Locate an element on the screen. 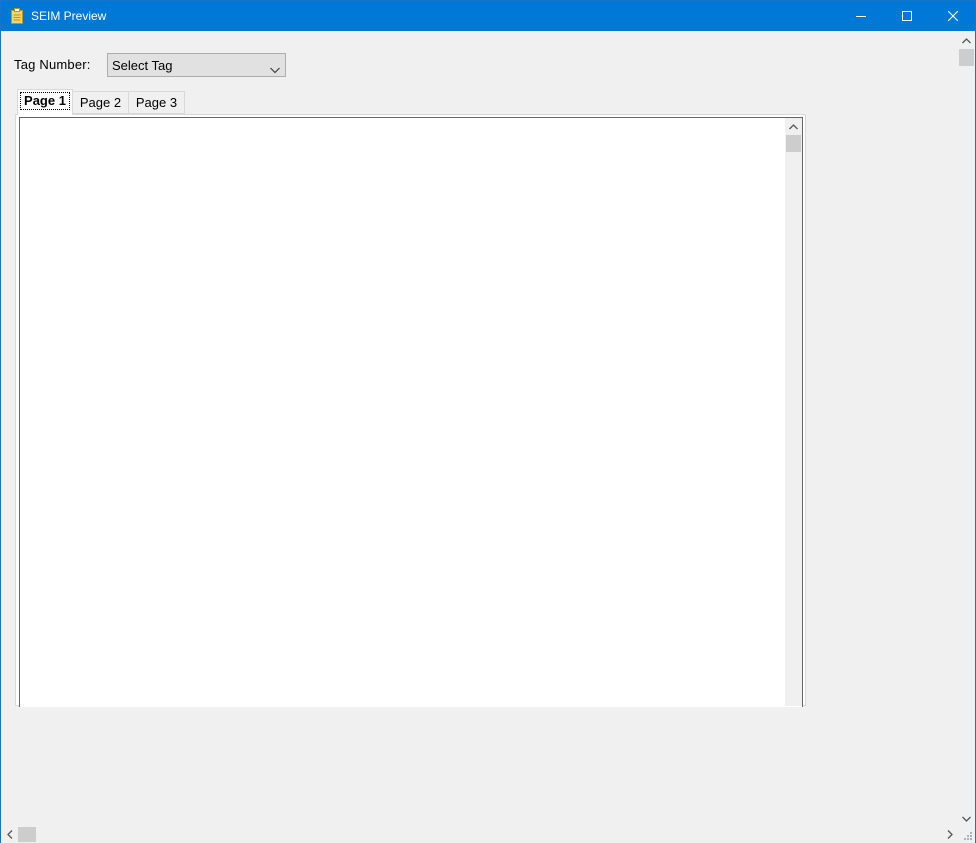 The image size is (976, 843). maximize-icon is located at coordinates (907, 16).